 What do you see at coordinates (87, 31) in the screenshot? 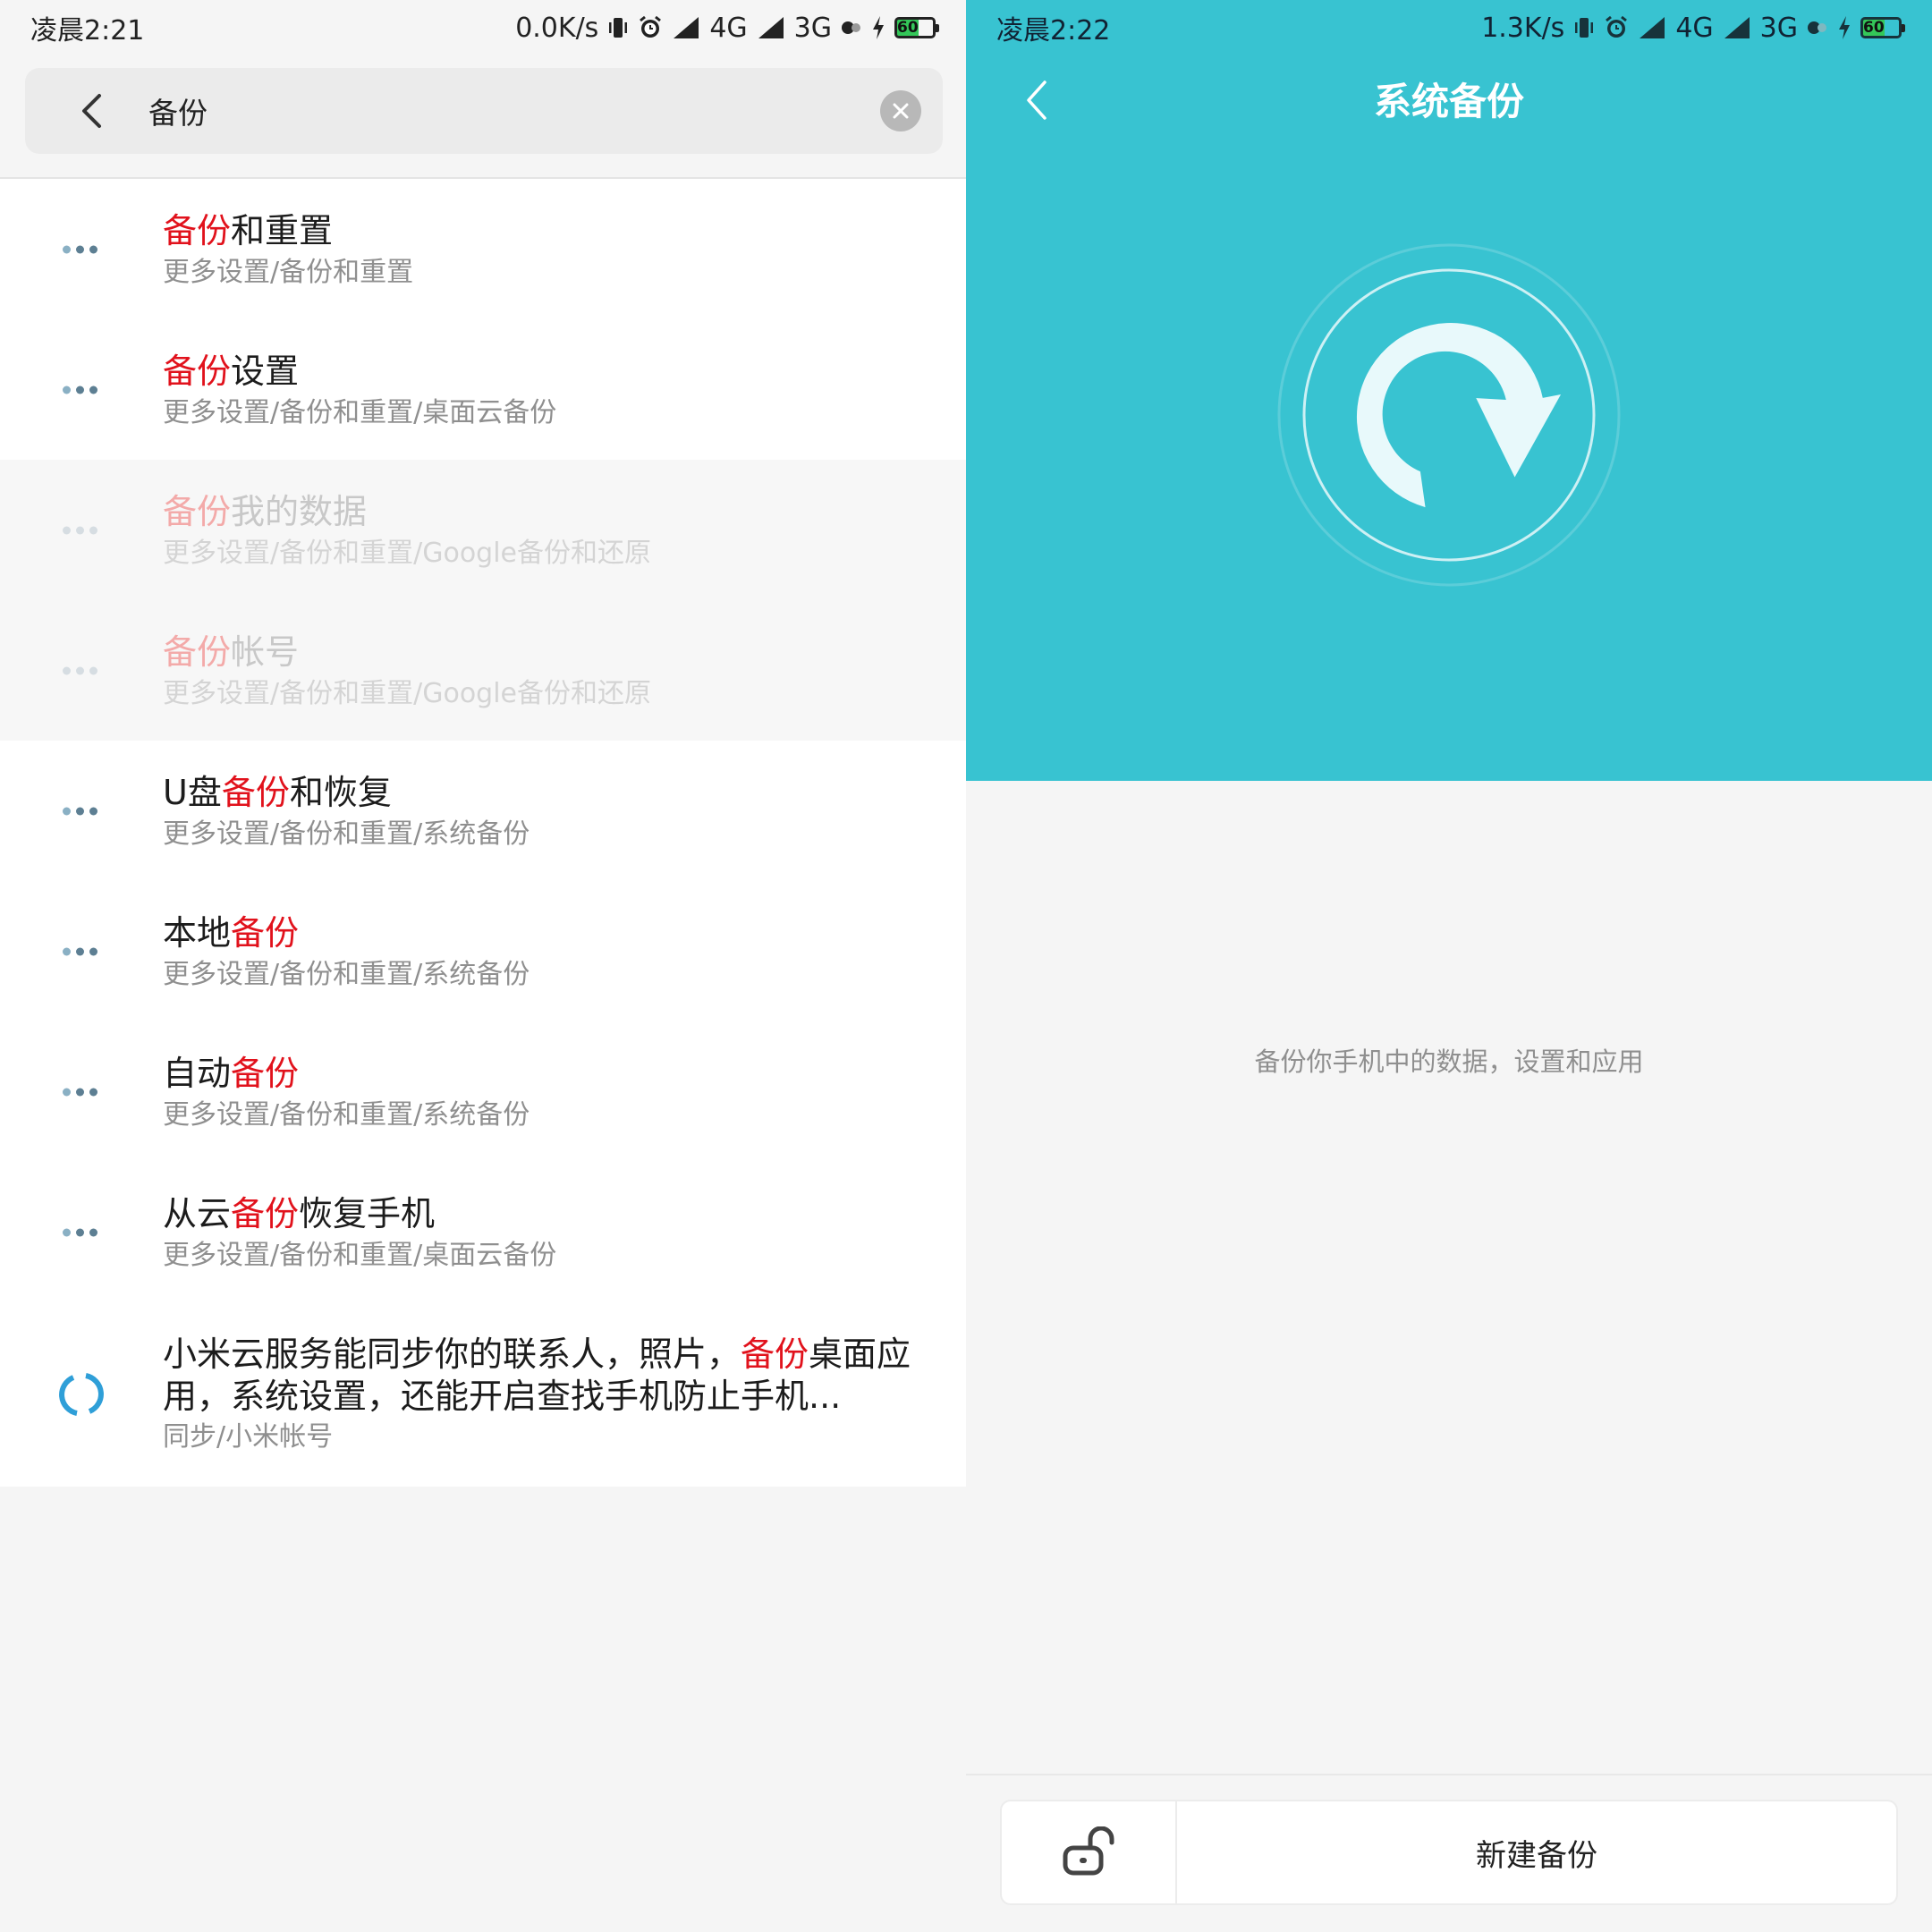
I see `status-time: 凌晨2:21` at bounding box center [87, 31].